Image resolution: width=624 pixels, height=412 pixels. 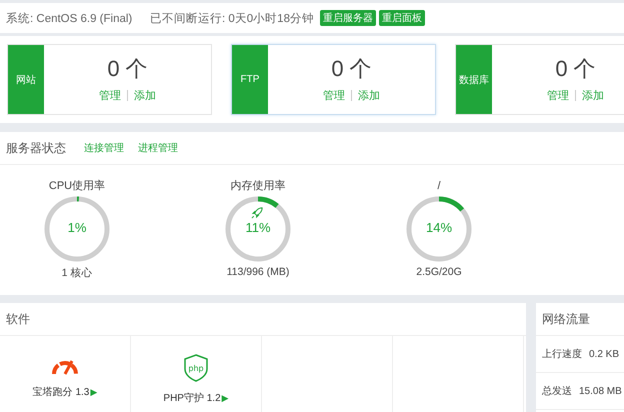 I want to click on php-shield-icon: php, so click(x=196, y=368).